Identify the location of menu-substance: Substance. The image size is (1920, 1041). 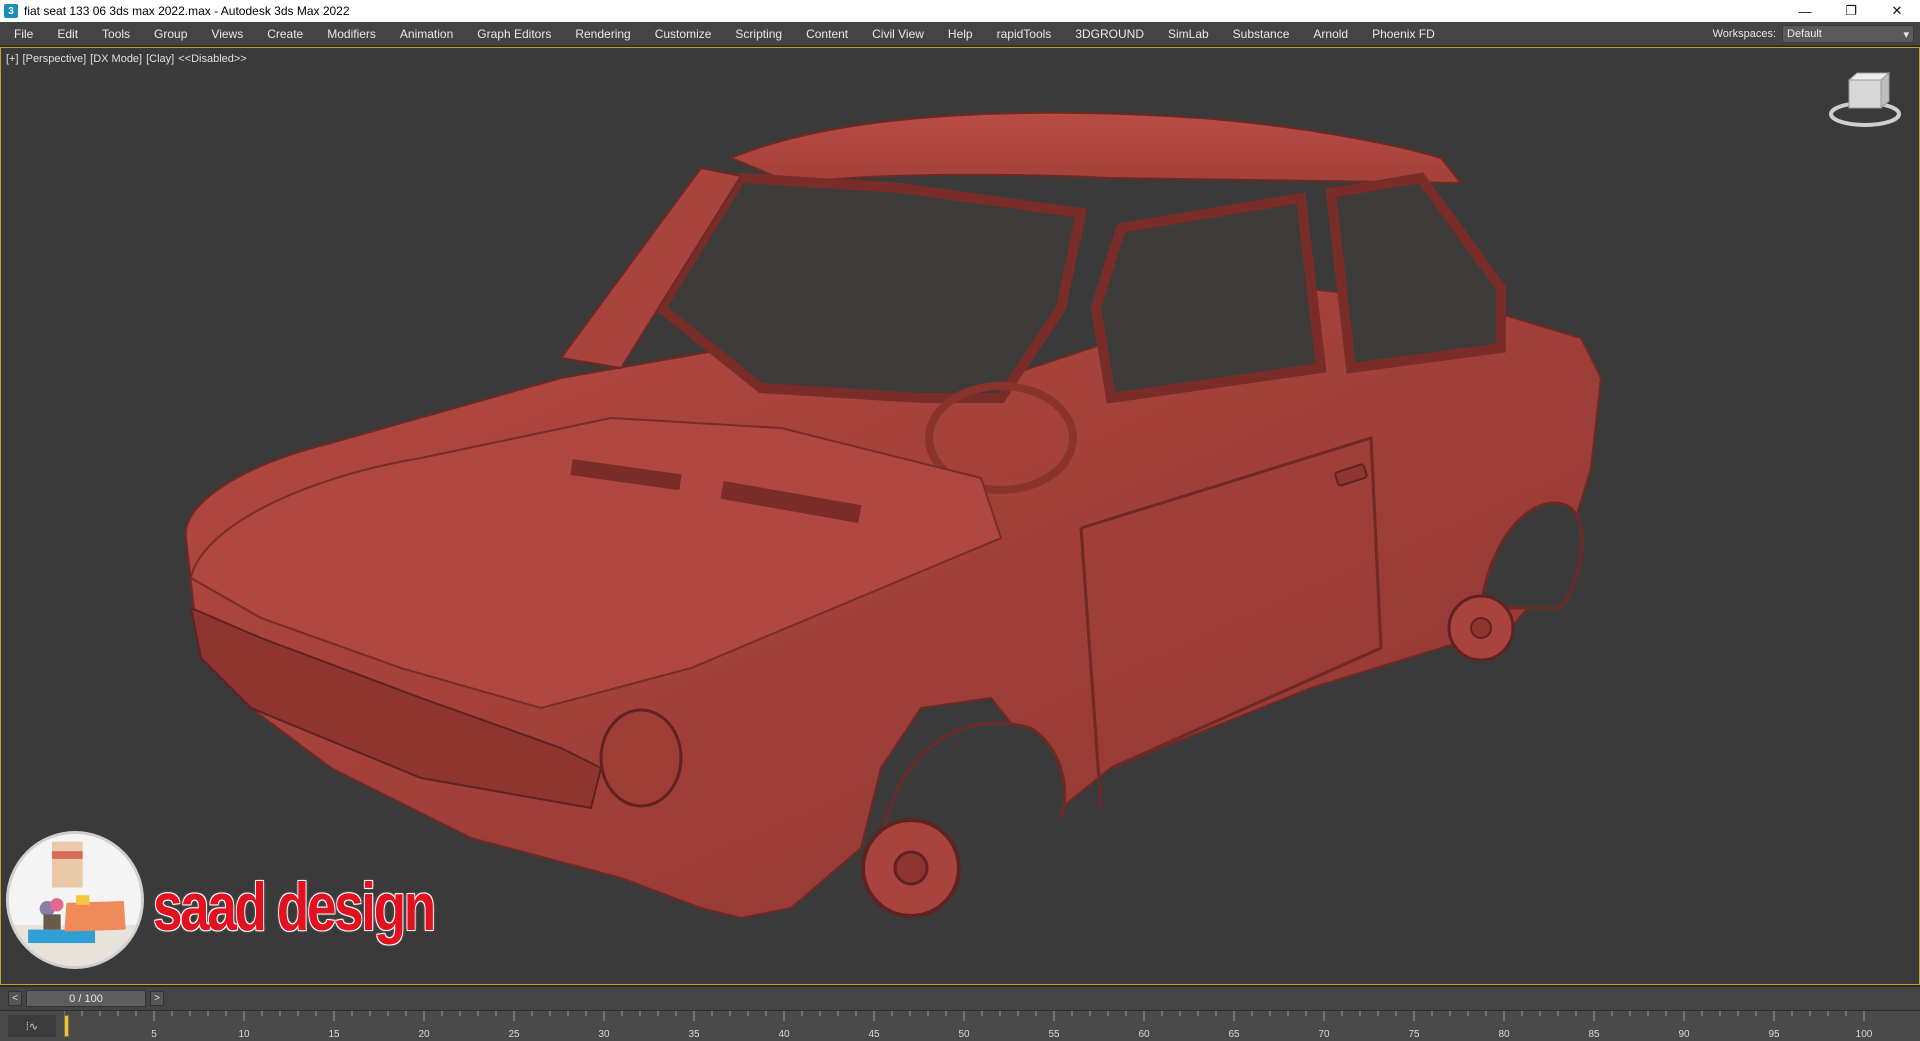
(1261, 34).